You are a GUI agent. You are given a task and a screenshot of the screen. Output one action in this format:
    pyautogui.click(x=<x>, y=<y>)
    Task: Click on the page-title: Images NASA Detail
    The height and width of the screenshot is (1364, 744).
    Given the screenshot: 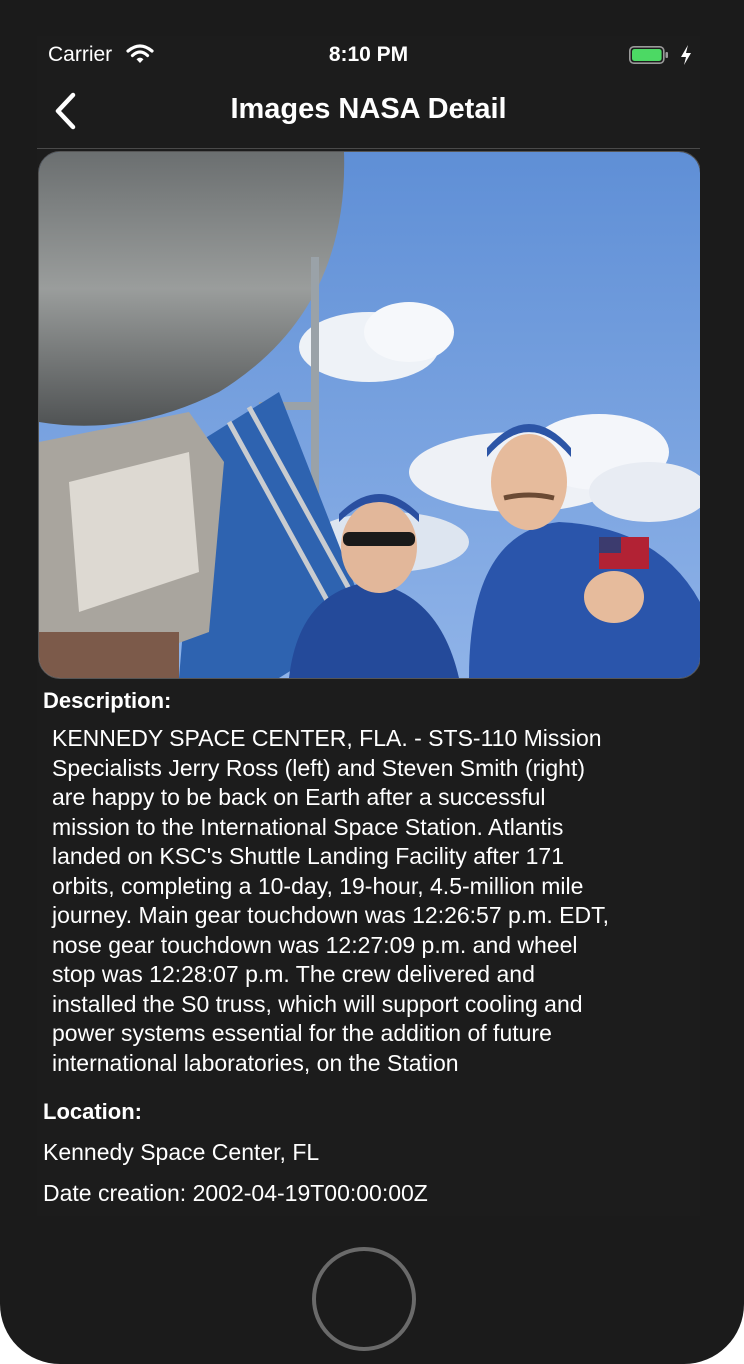 What is the action you would take?
    pyautogui.click(x=368, y=109)
    